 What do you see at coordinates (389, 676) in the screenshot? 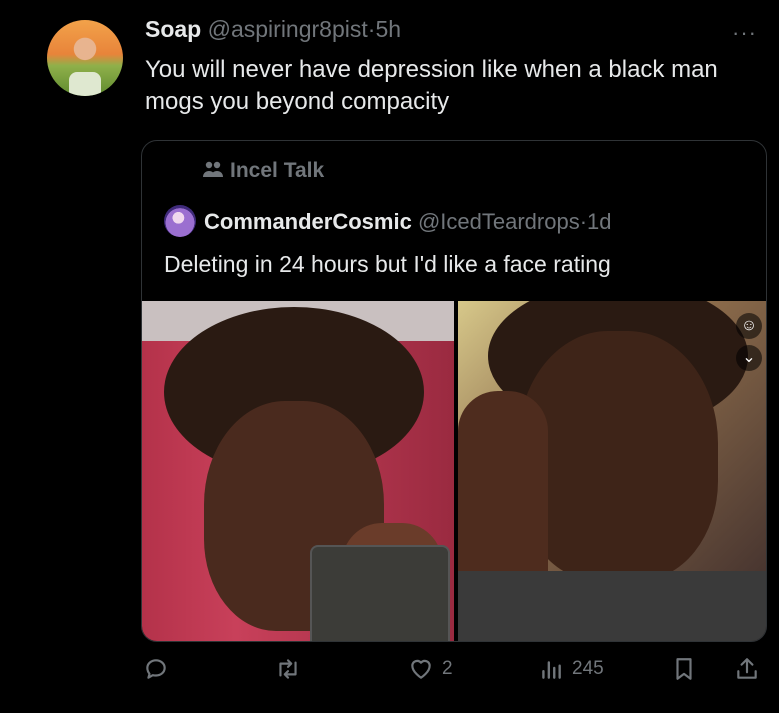
I see `action-bar: 2 245` at bounding box center [389, 676].